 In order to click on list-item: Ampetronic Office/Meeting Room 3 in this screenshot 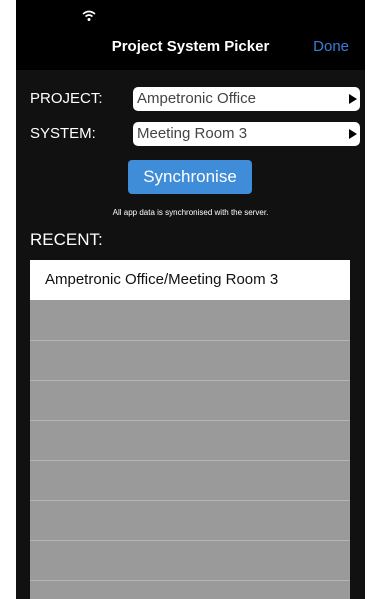, I will do `click(190, 280)`.